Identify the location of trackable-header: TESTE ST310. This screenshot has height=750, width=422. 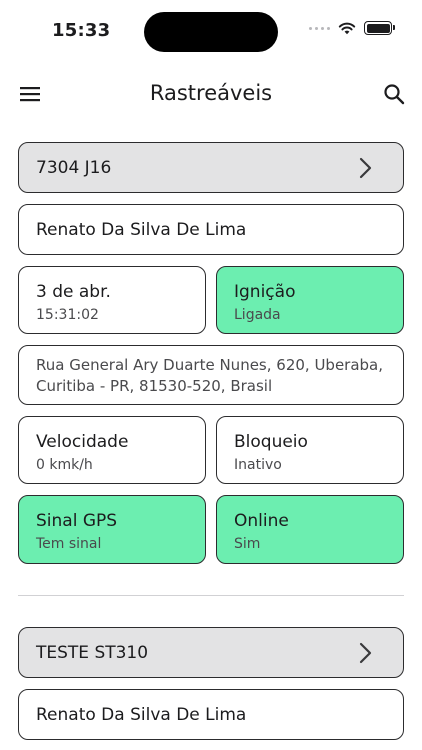
(211, 652).